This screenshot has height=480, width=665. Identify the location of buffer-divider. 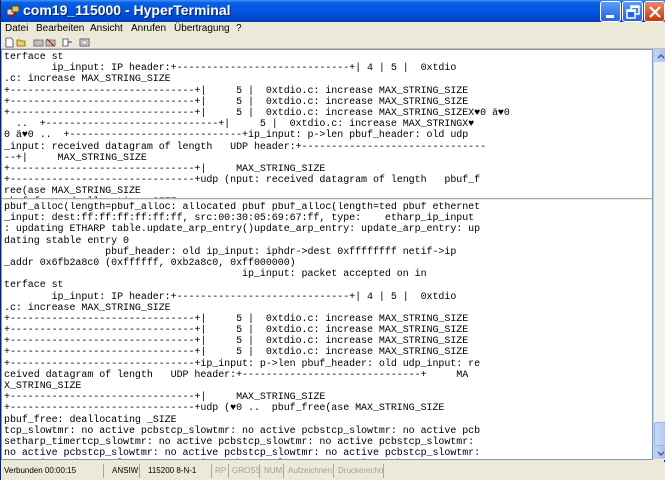
(327, 199).